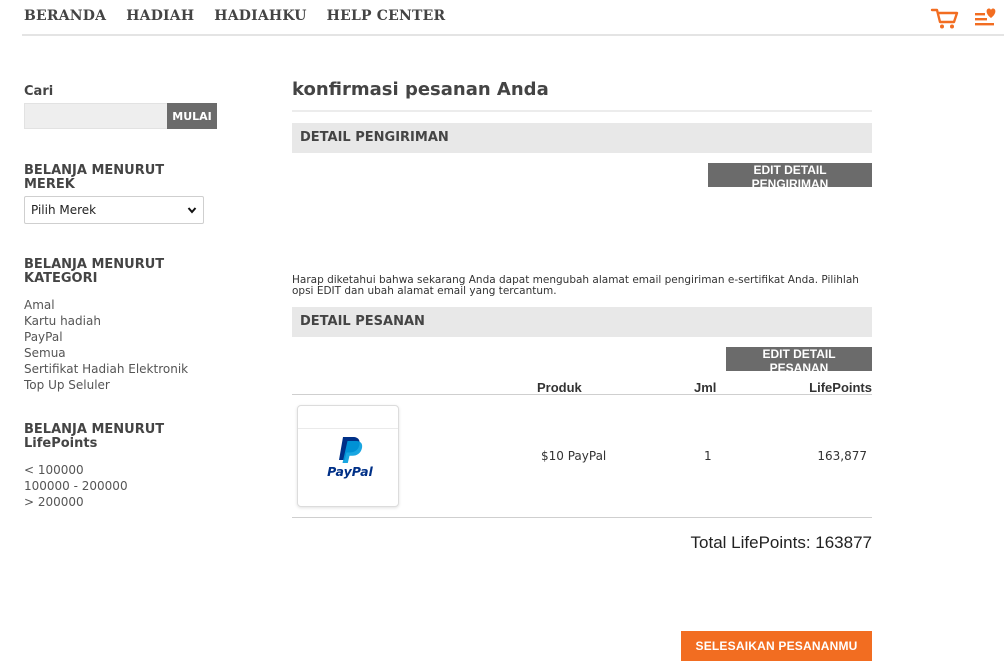 Image resolution: width=1004 pixels, height=664 pixels. Describe the element at coordinates (840, 387) in the screenshot. I see `column-lifepoints: LifePoints` at that location.